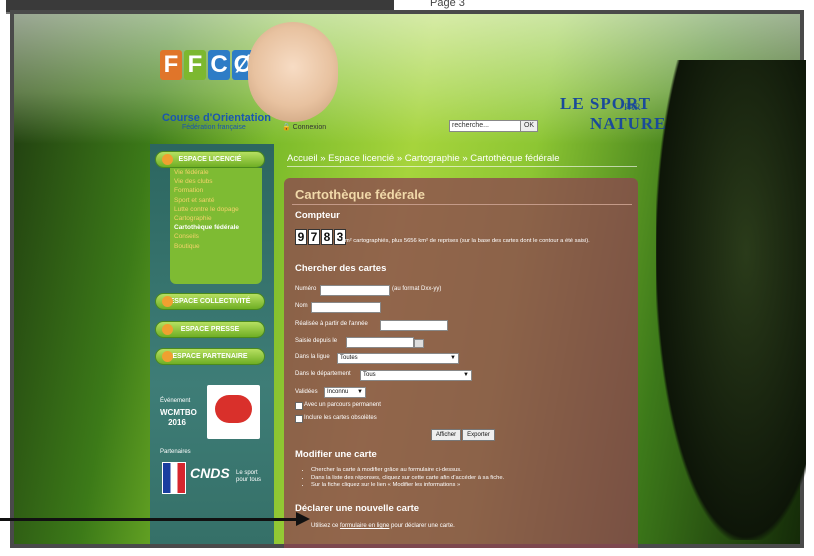 The width and height of the screenshot is (814, 556). Describe the element at coordinates (174, 478) in the screenshot. I see `french-flag-logo` at that location.